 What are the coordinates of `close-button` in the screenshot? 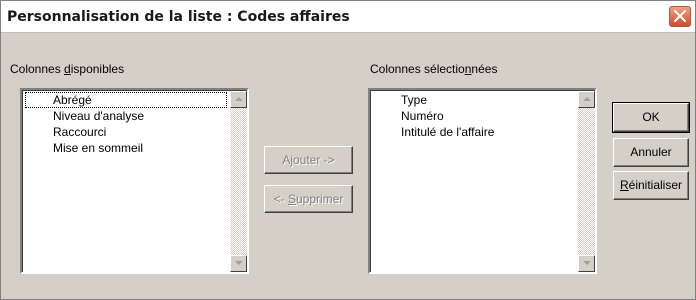 It's located at (680, 16).